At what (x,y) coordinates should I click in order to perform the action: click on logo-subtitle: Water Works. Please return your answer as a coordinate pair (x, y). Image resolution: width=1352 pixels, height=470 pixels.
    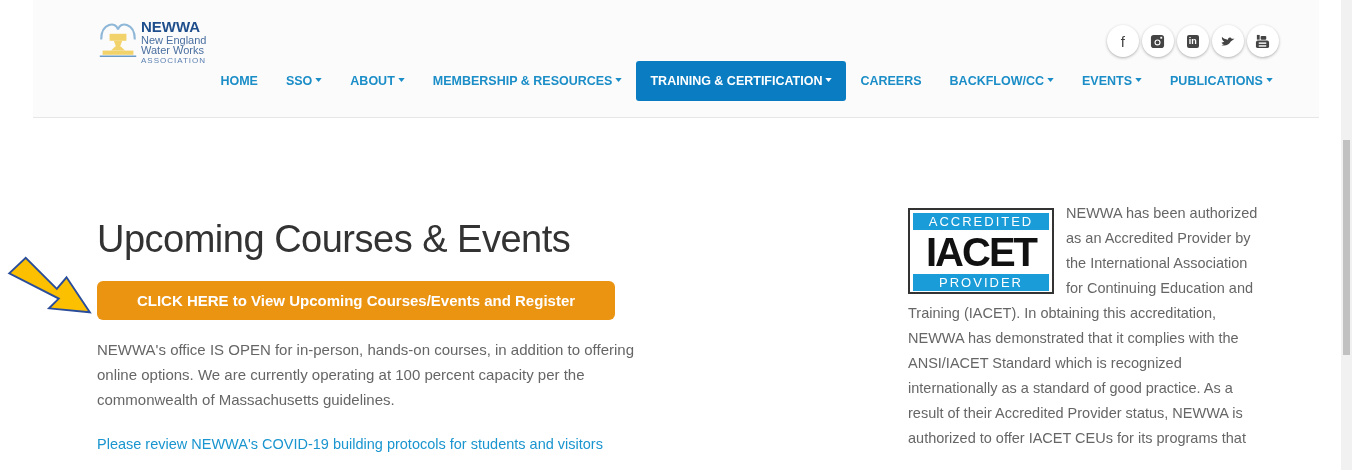
    Looking at the image, I should click on (172, 50).